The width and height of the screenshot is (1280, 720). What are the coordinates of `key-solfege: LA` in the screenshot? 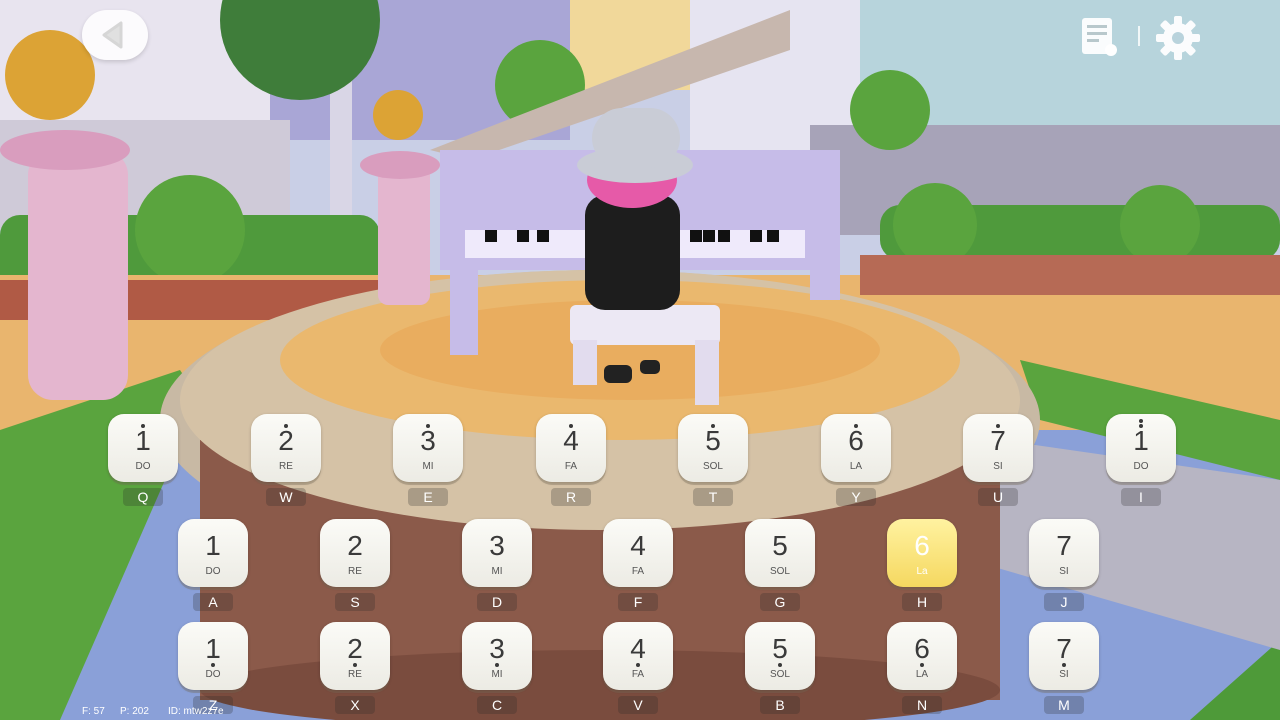 It's located at (856, 466).